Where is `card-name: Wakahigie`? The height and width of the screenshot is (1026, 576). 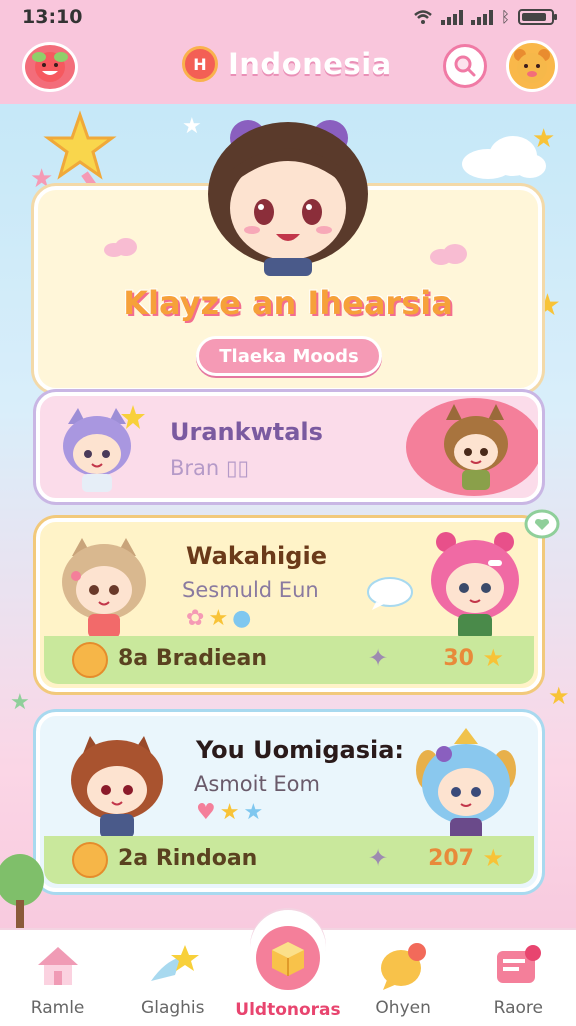 card-name: Wakahigie is located at coordinates (256, 556).